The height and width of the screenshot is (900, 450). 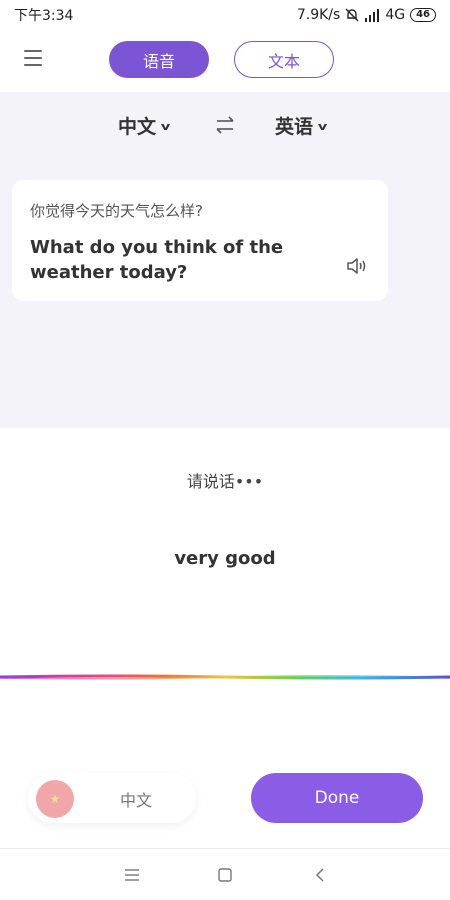 What do you see at coordinates (55, 799) in the screenshot?
I see `china-flag-icon: ★` at bounding box center [55, 799].